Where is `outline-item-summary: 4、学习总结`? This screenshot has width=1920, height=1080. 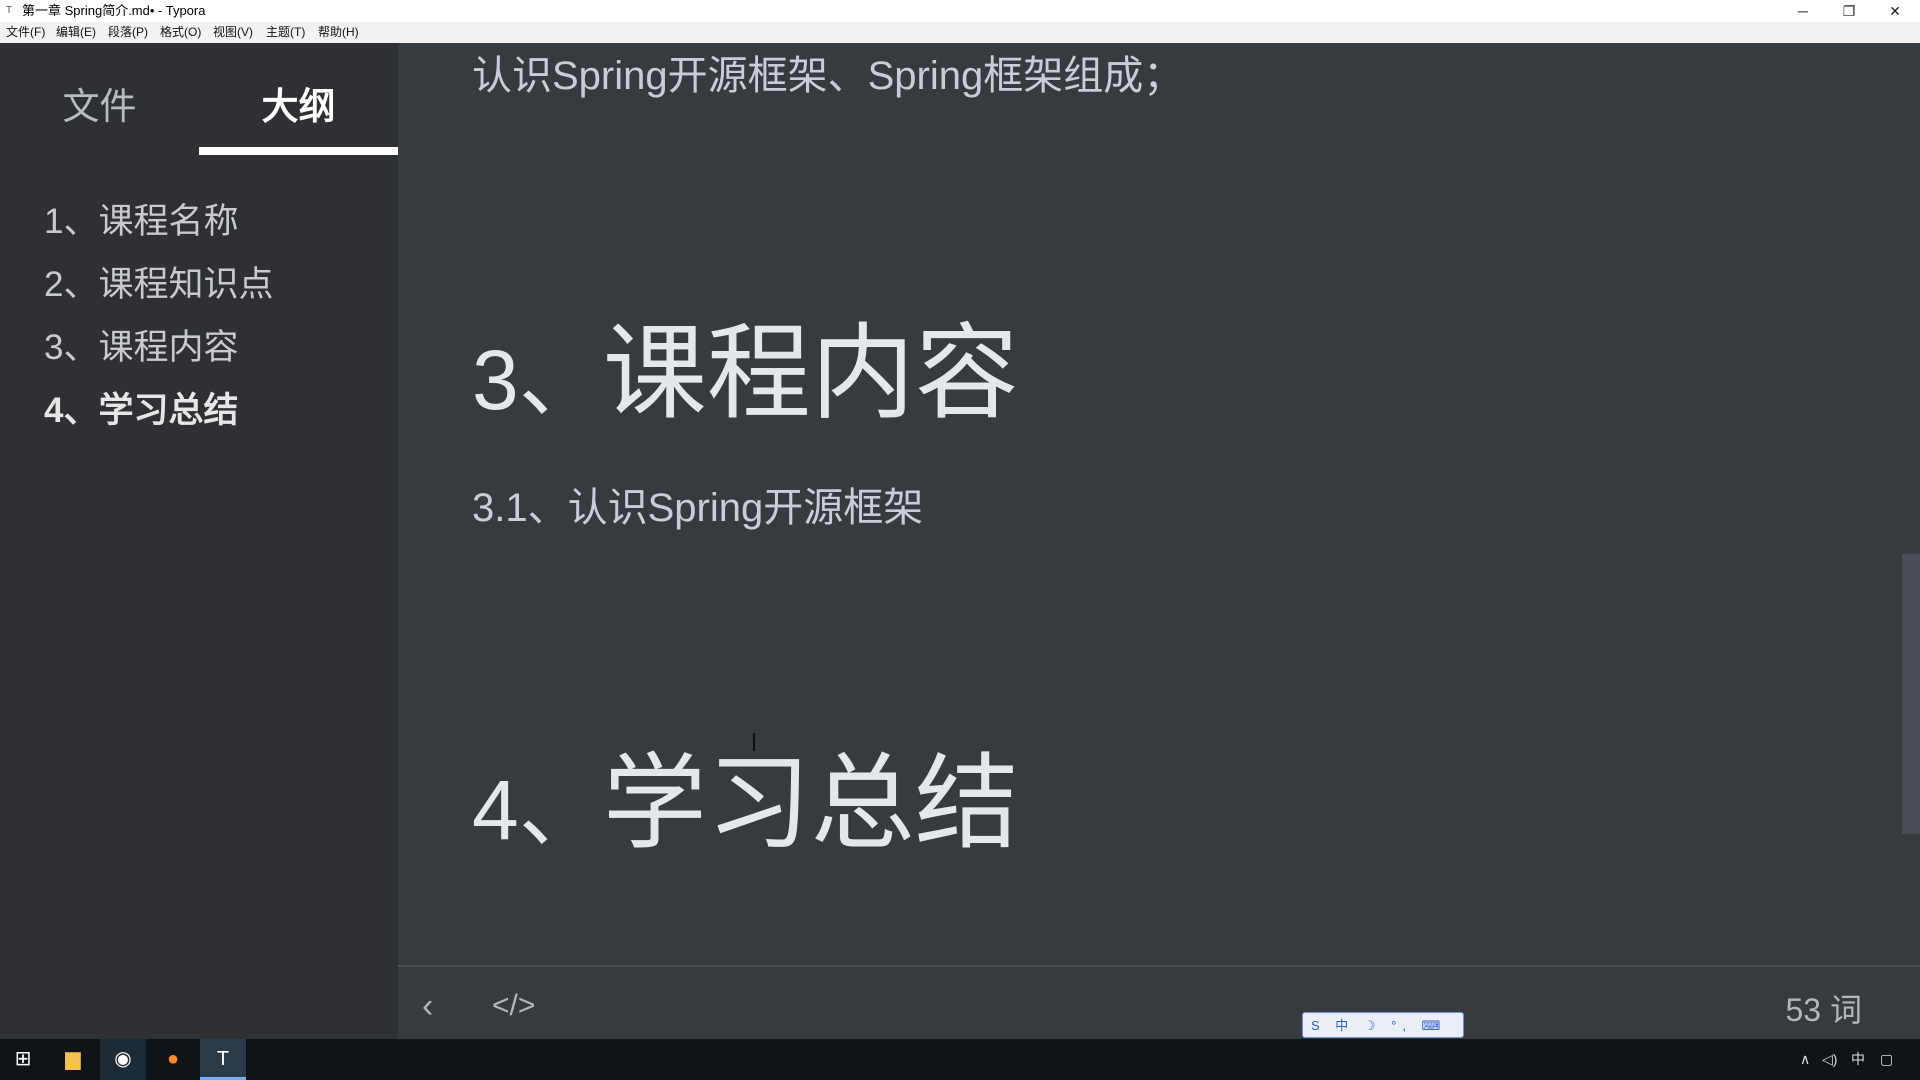
outline-item-summary: 4、学习总结 is located at coordinates (141, 407).